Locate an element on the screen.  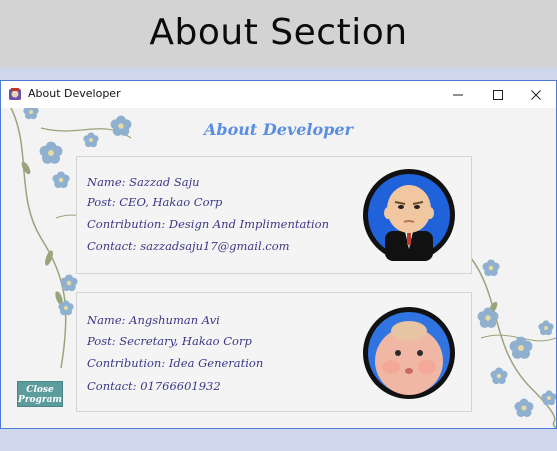
maximize-button is located at coordinates (498, 94).